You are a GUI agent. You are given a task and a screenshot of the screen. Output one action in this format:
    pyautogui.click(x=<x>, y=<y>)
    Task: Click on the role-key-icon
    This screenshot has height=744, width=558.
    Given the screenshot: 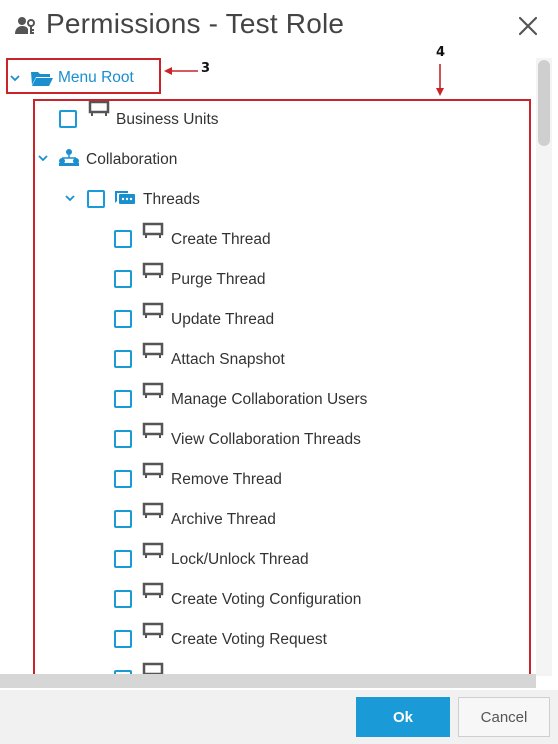 What is the action you would take?
    pyautogui.click(x=25, y=25)
    